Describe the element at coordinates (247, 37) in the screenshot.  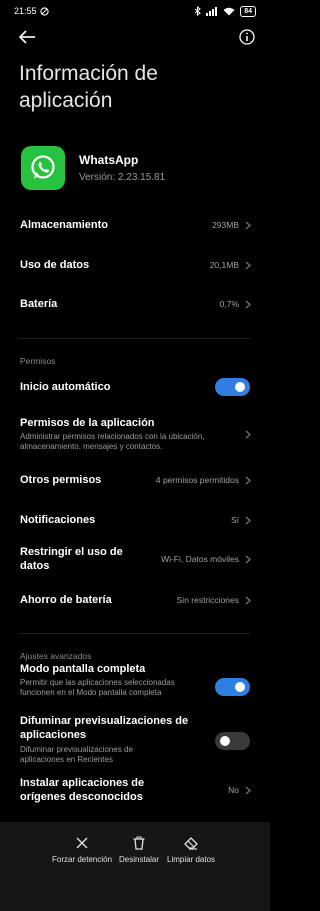
I see `info-icon` at that location.